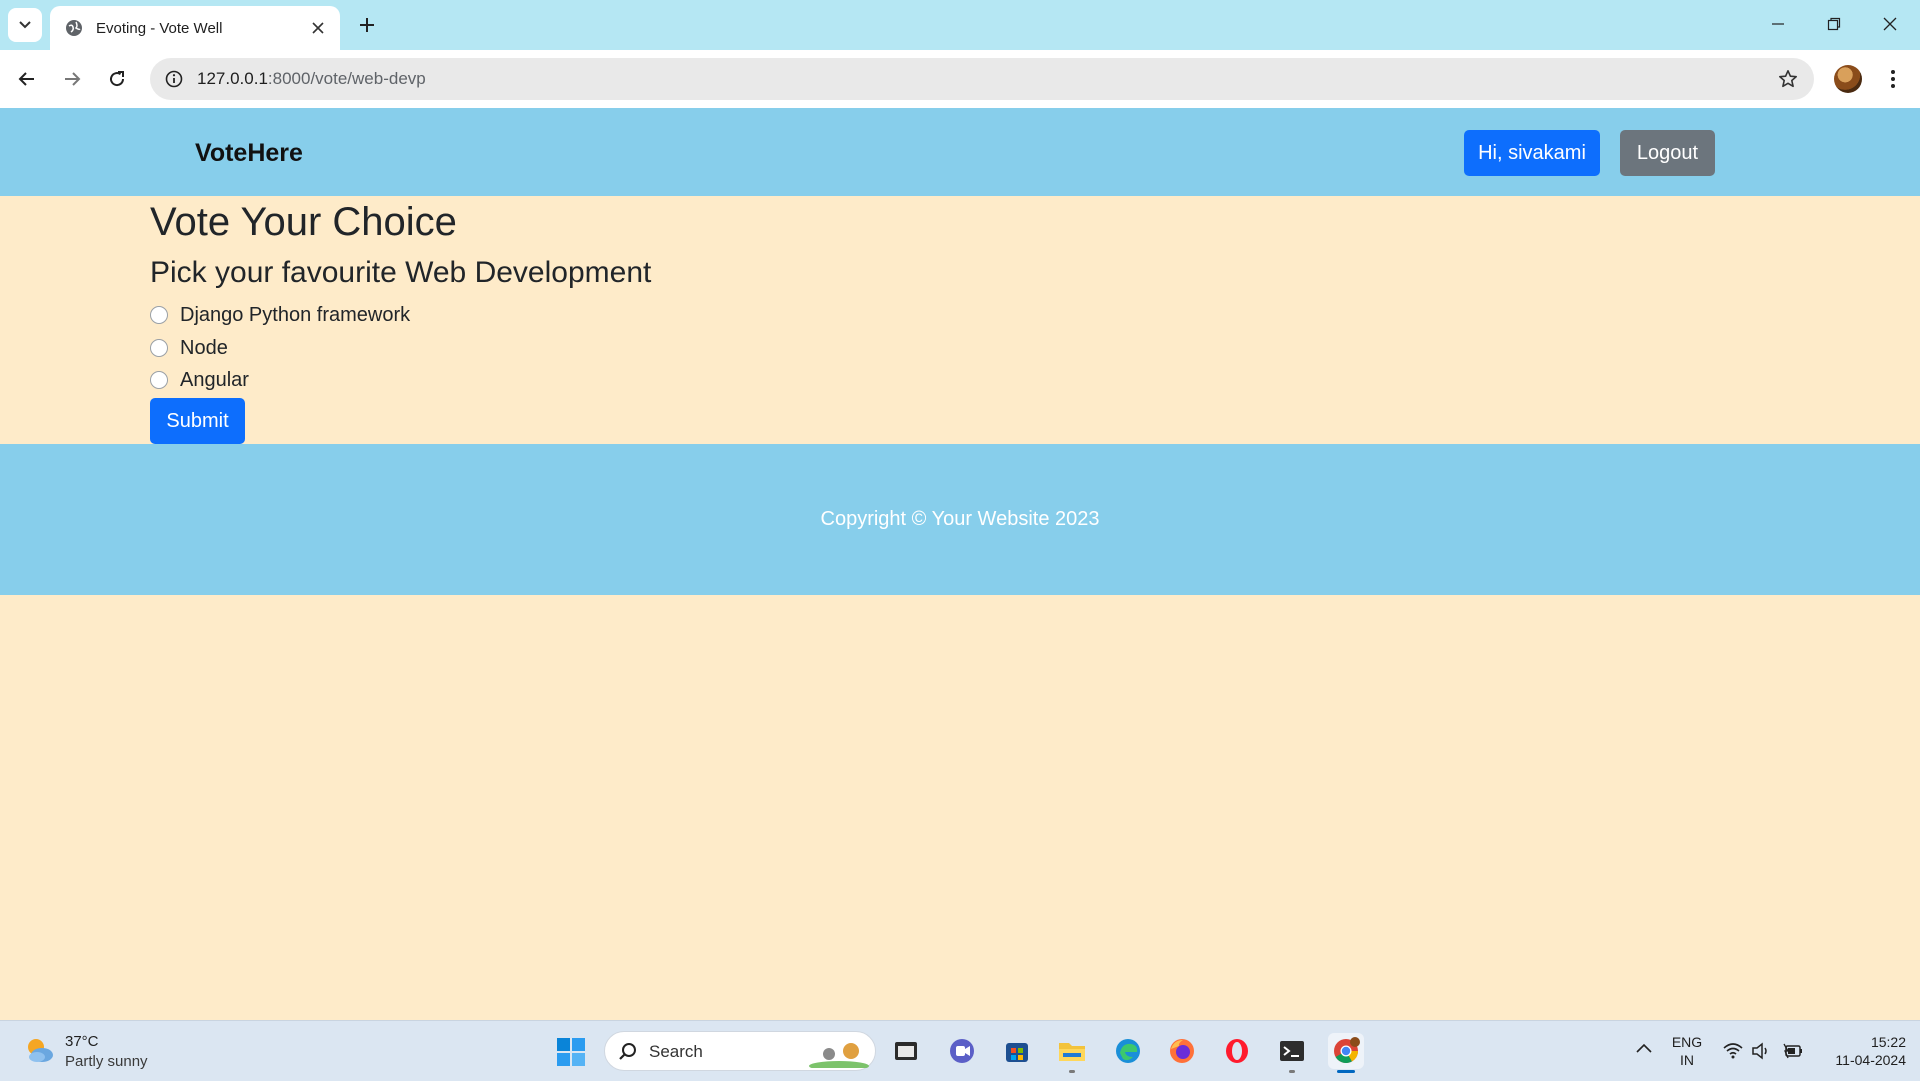 The image size is (1920, 1081). I want to click on option-node: Node, so click(189, 348).